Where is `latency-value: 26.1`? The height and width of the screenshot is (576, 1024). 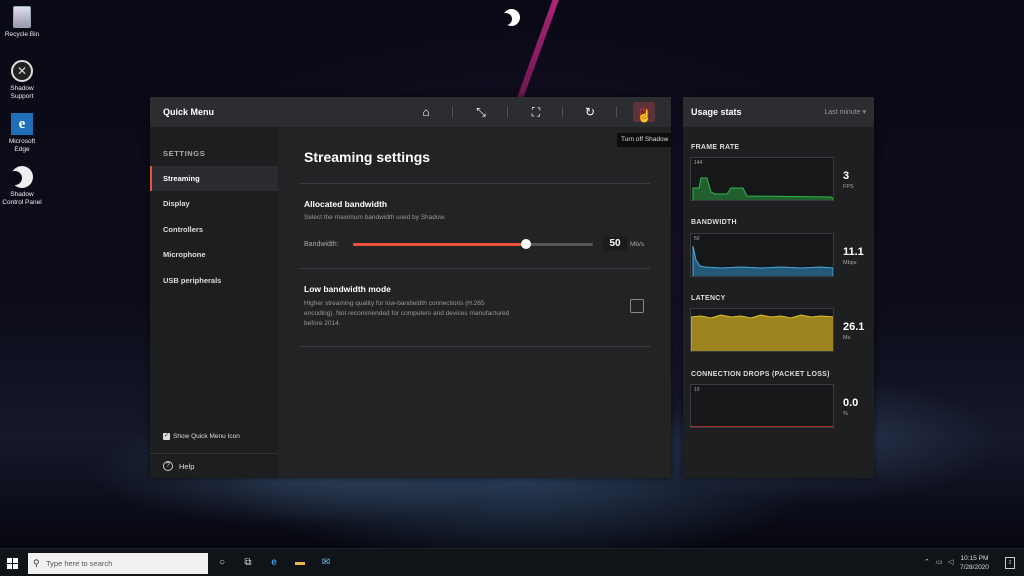 latency-value: 26.1 is located at coordinates (854, 327).